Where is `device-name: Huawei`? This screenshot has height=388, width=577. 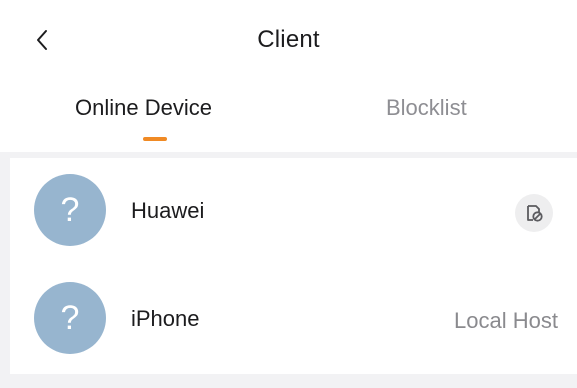
device-name: Huawei is located at coordinates (168, 210).